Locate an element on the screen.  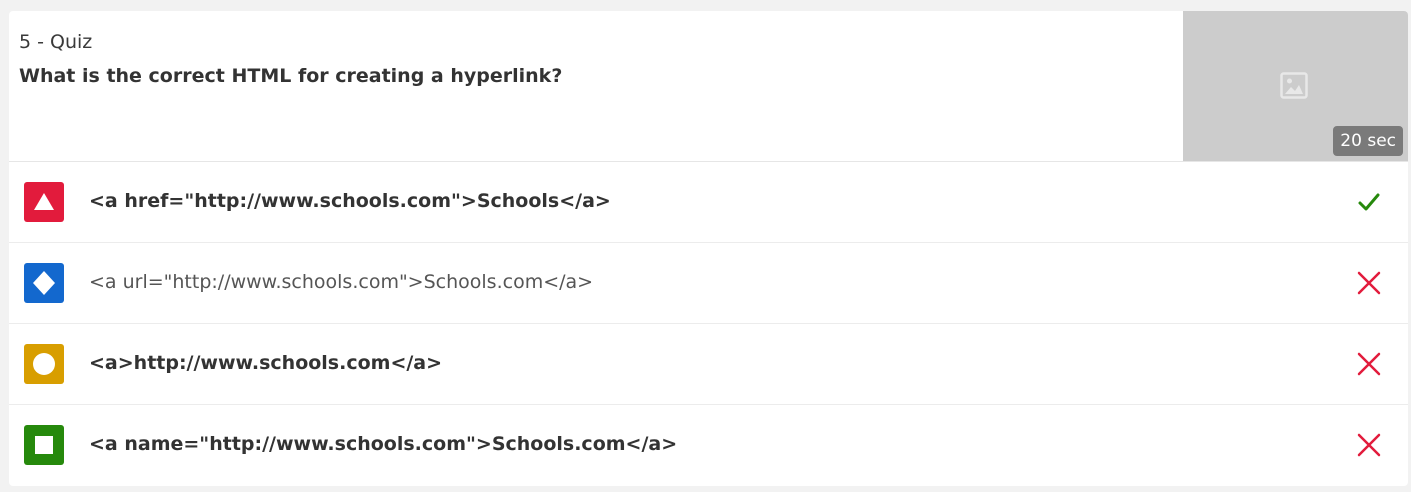
question-number-label: 5 - Quiz is located at coordinates (56, 42).